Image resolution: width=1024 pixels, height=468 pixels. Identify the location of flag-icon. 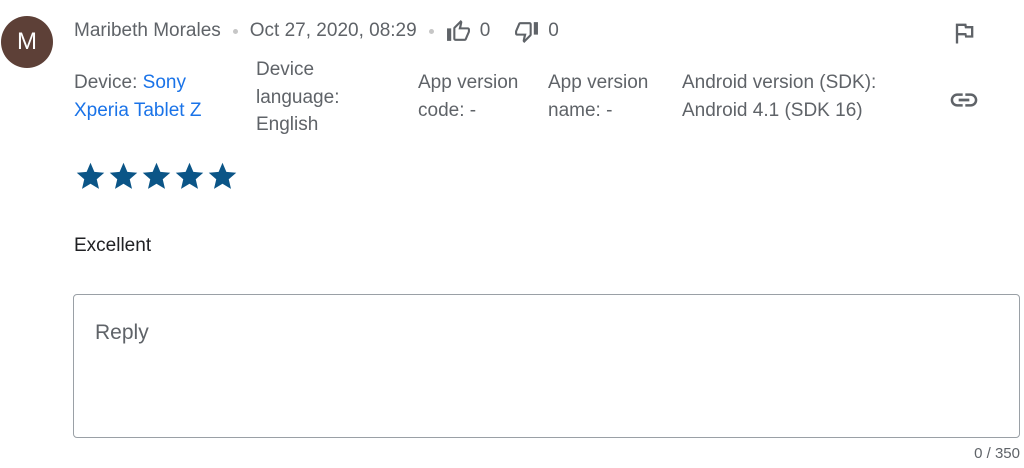
(964, 33).